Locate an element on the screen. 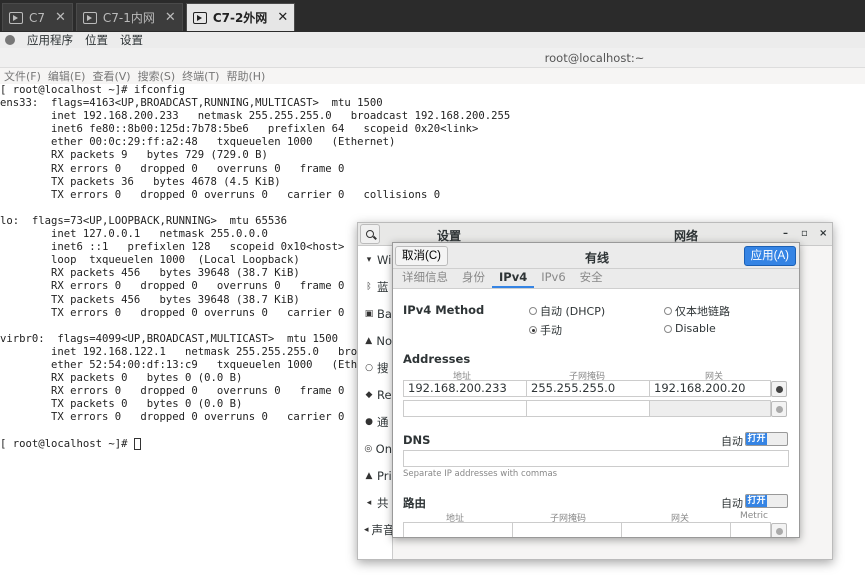  sidebar-item-label: 搜 is located at coordinates (383, 367).